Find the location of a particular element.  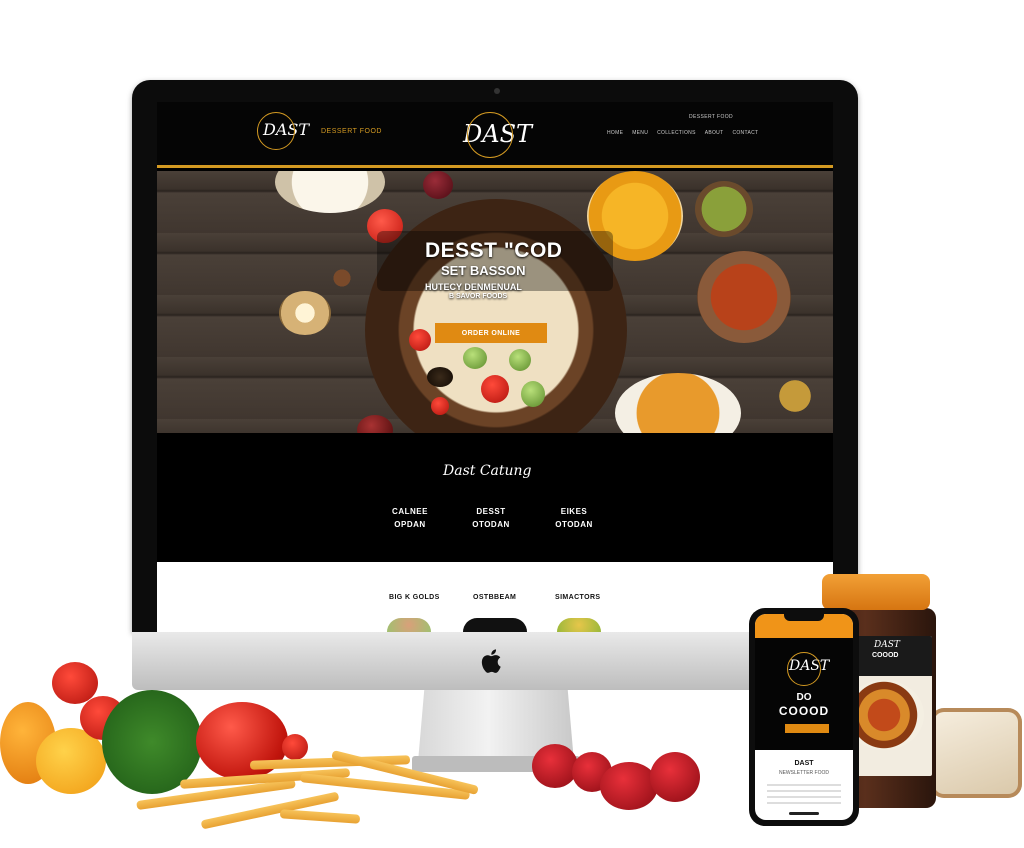

collection-item-3-title: EIKES is located at coordinates (574, 511).